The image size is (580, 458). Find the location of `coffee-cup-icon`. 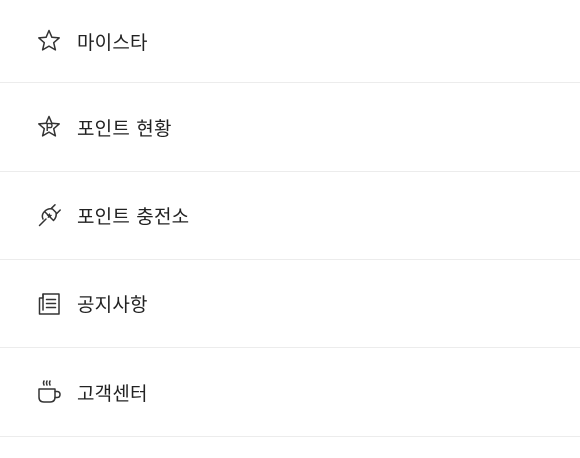

coffee-cup-icon is located at coordinates (49, 392).